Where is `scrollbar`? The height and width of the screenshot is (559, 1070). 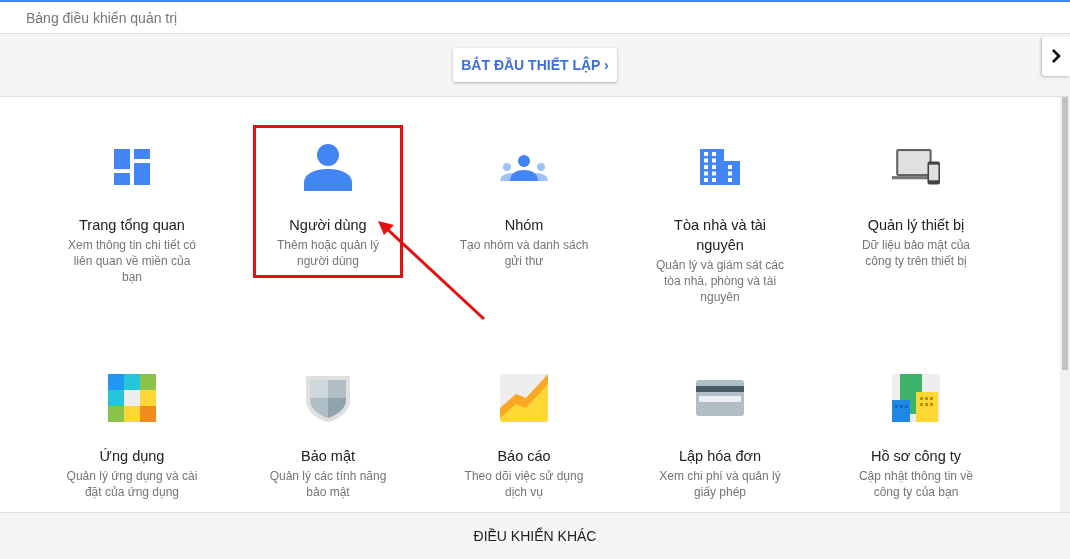 scrollbar is located at coordinates (1065, 304).